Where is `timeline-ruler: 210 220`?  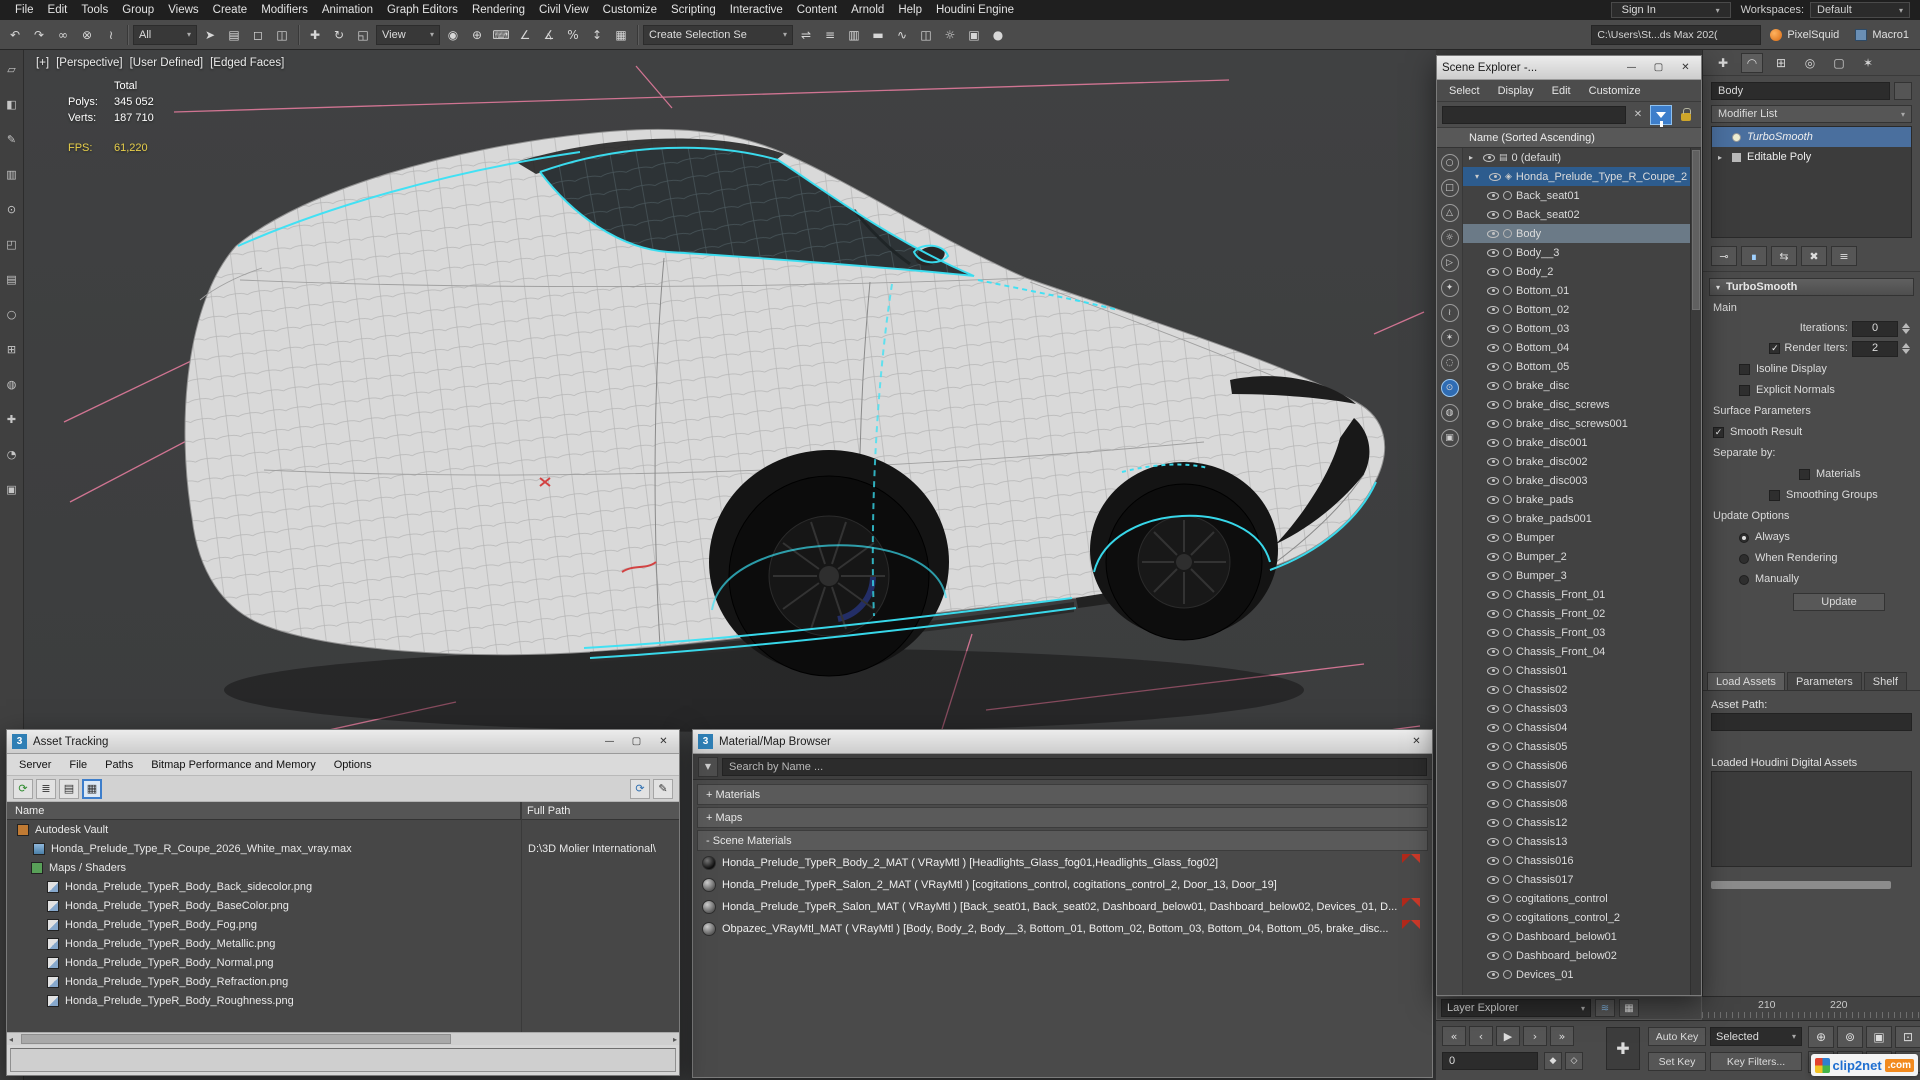 timeline-ruler: 210 220 is located at coordinates (1811, 1008).